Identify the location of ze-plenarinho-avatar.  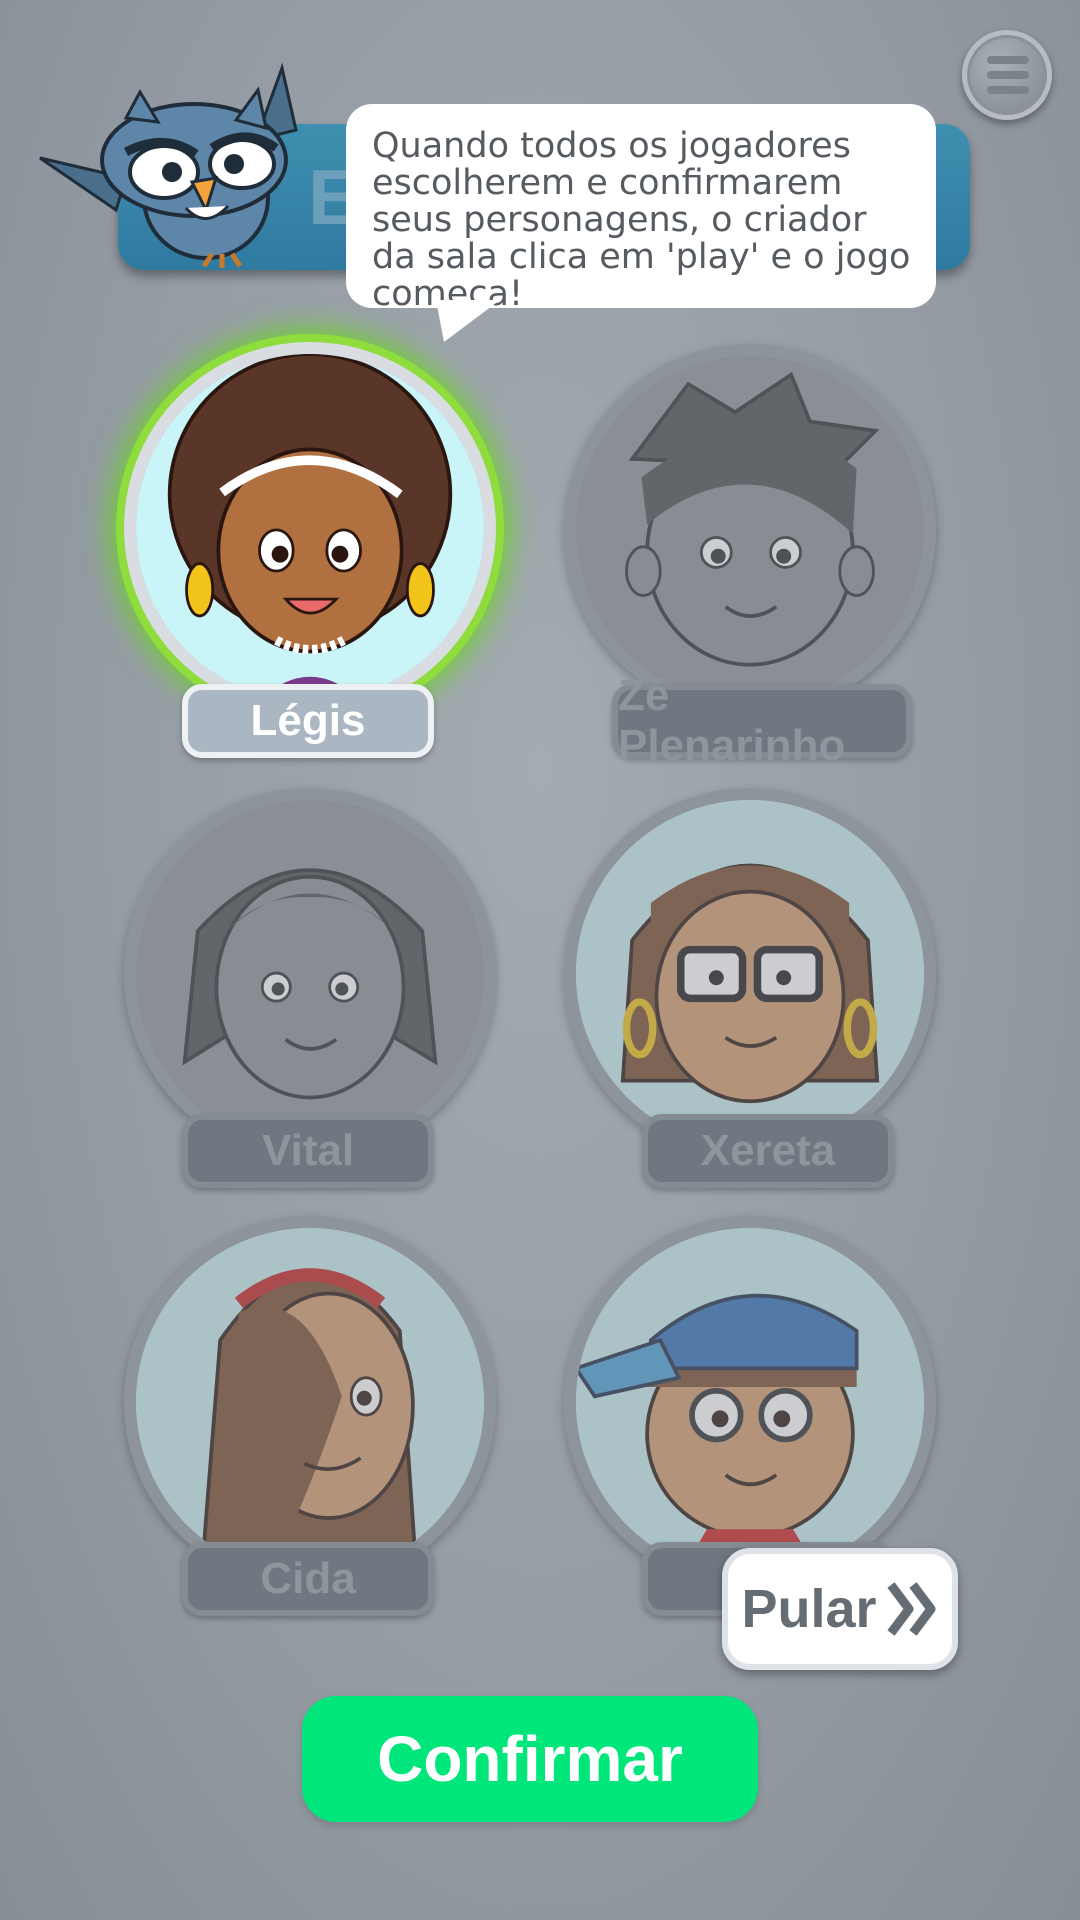
(750, 530).